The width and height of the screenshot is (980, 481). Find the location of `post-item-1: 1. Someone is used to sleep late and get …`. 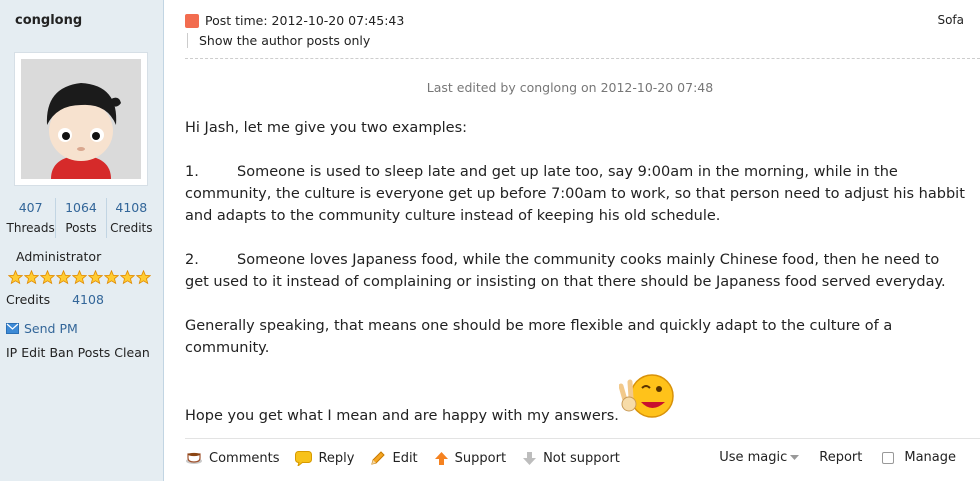

post-item-1: 1. Someone is used to sleep late and get … is located at coordinates (575, 194).